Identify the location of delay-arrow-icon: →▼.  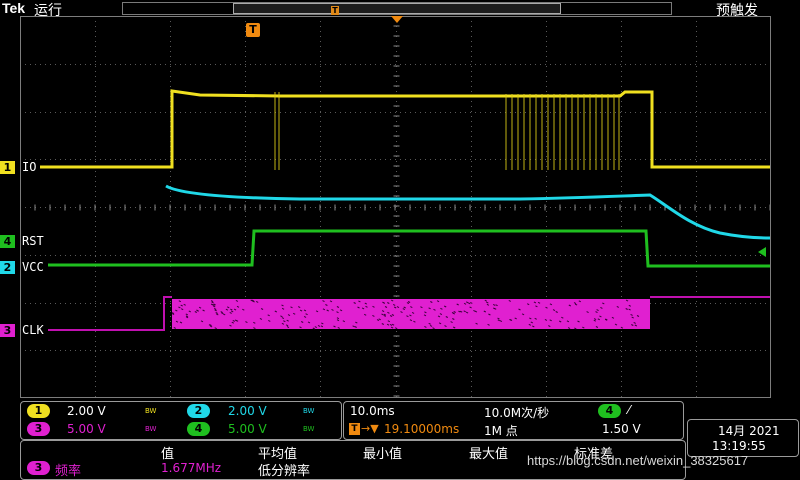
(370, 428).